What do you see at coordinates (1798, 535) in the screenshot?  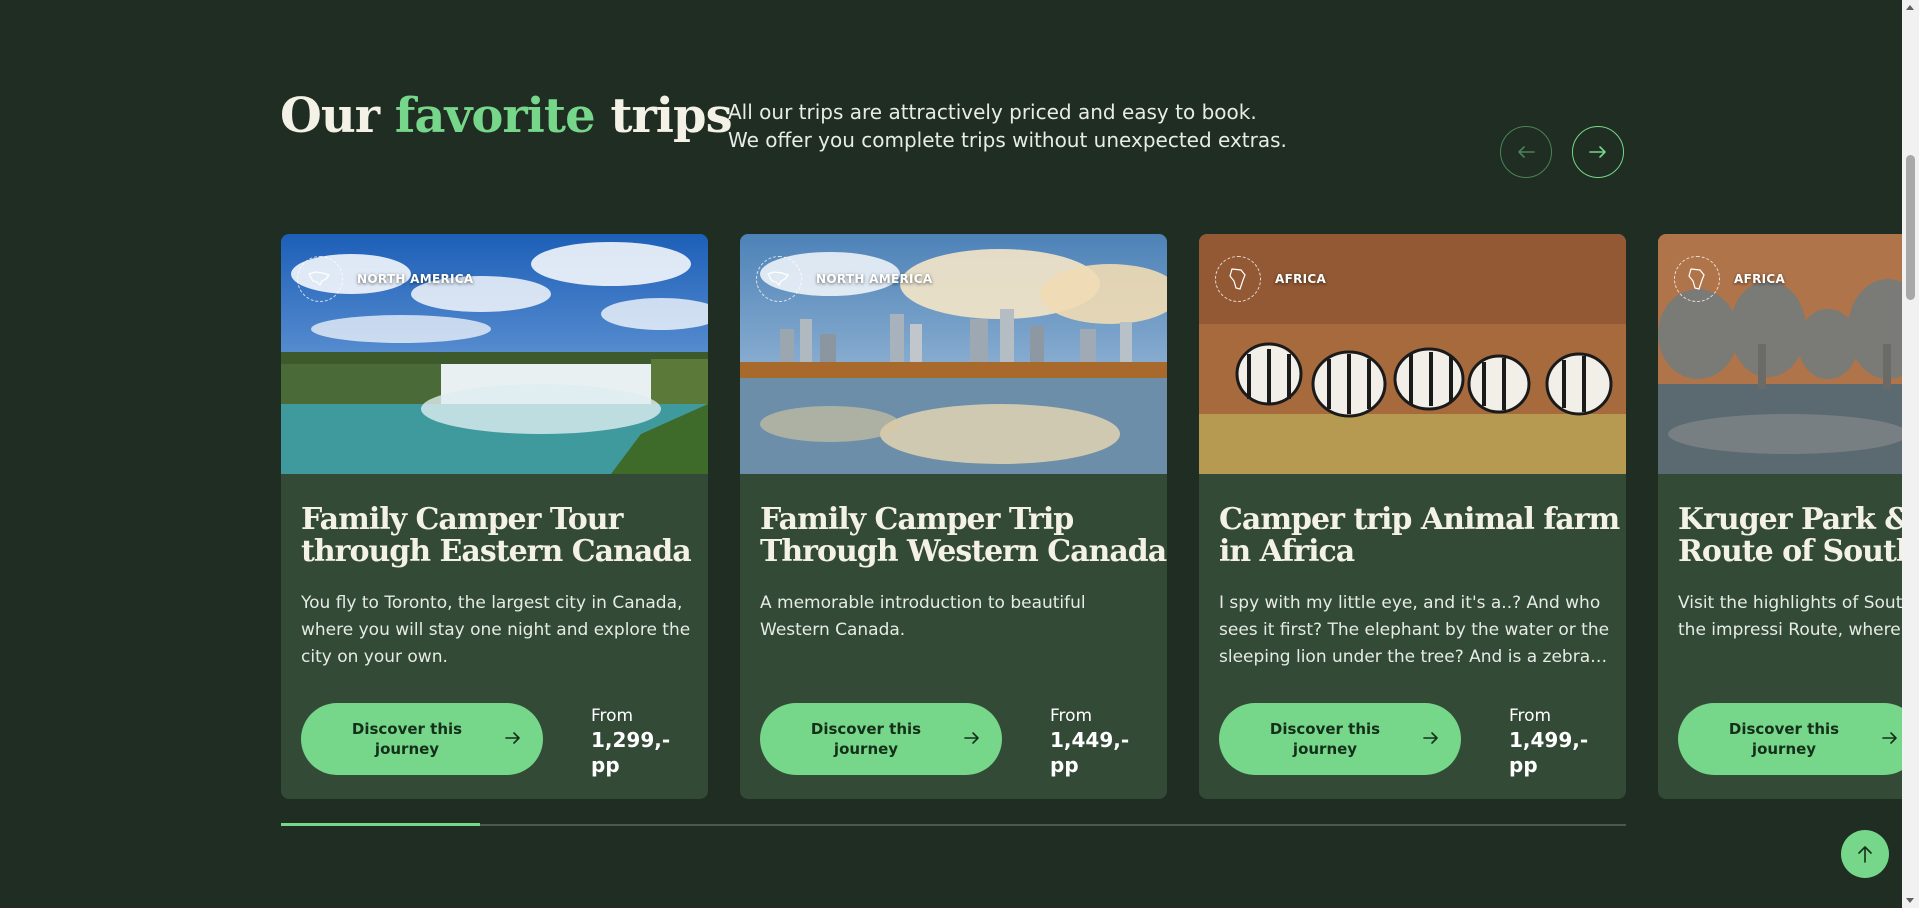 I see `trip-title: Kruger Park & GRoute of South A` at bounding box center [1798, 535].